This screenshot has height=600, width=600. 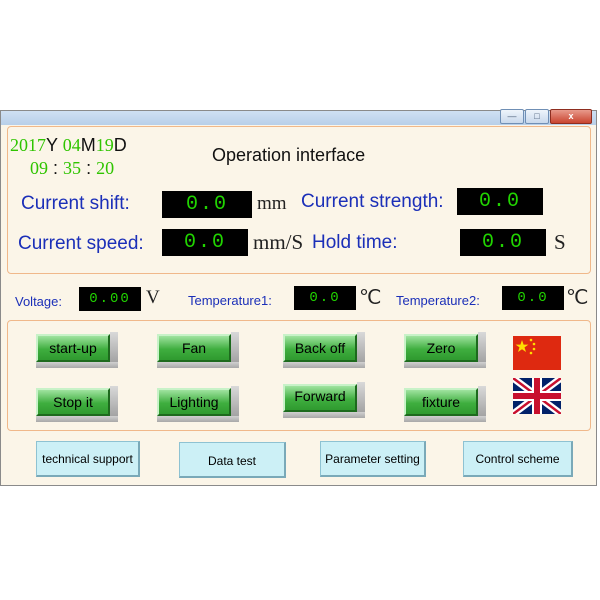 What do you see at coordinates (503, 242) in the screenshot?
I see `hold-time-display: 0.0` at bounding box center [503, 242].